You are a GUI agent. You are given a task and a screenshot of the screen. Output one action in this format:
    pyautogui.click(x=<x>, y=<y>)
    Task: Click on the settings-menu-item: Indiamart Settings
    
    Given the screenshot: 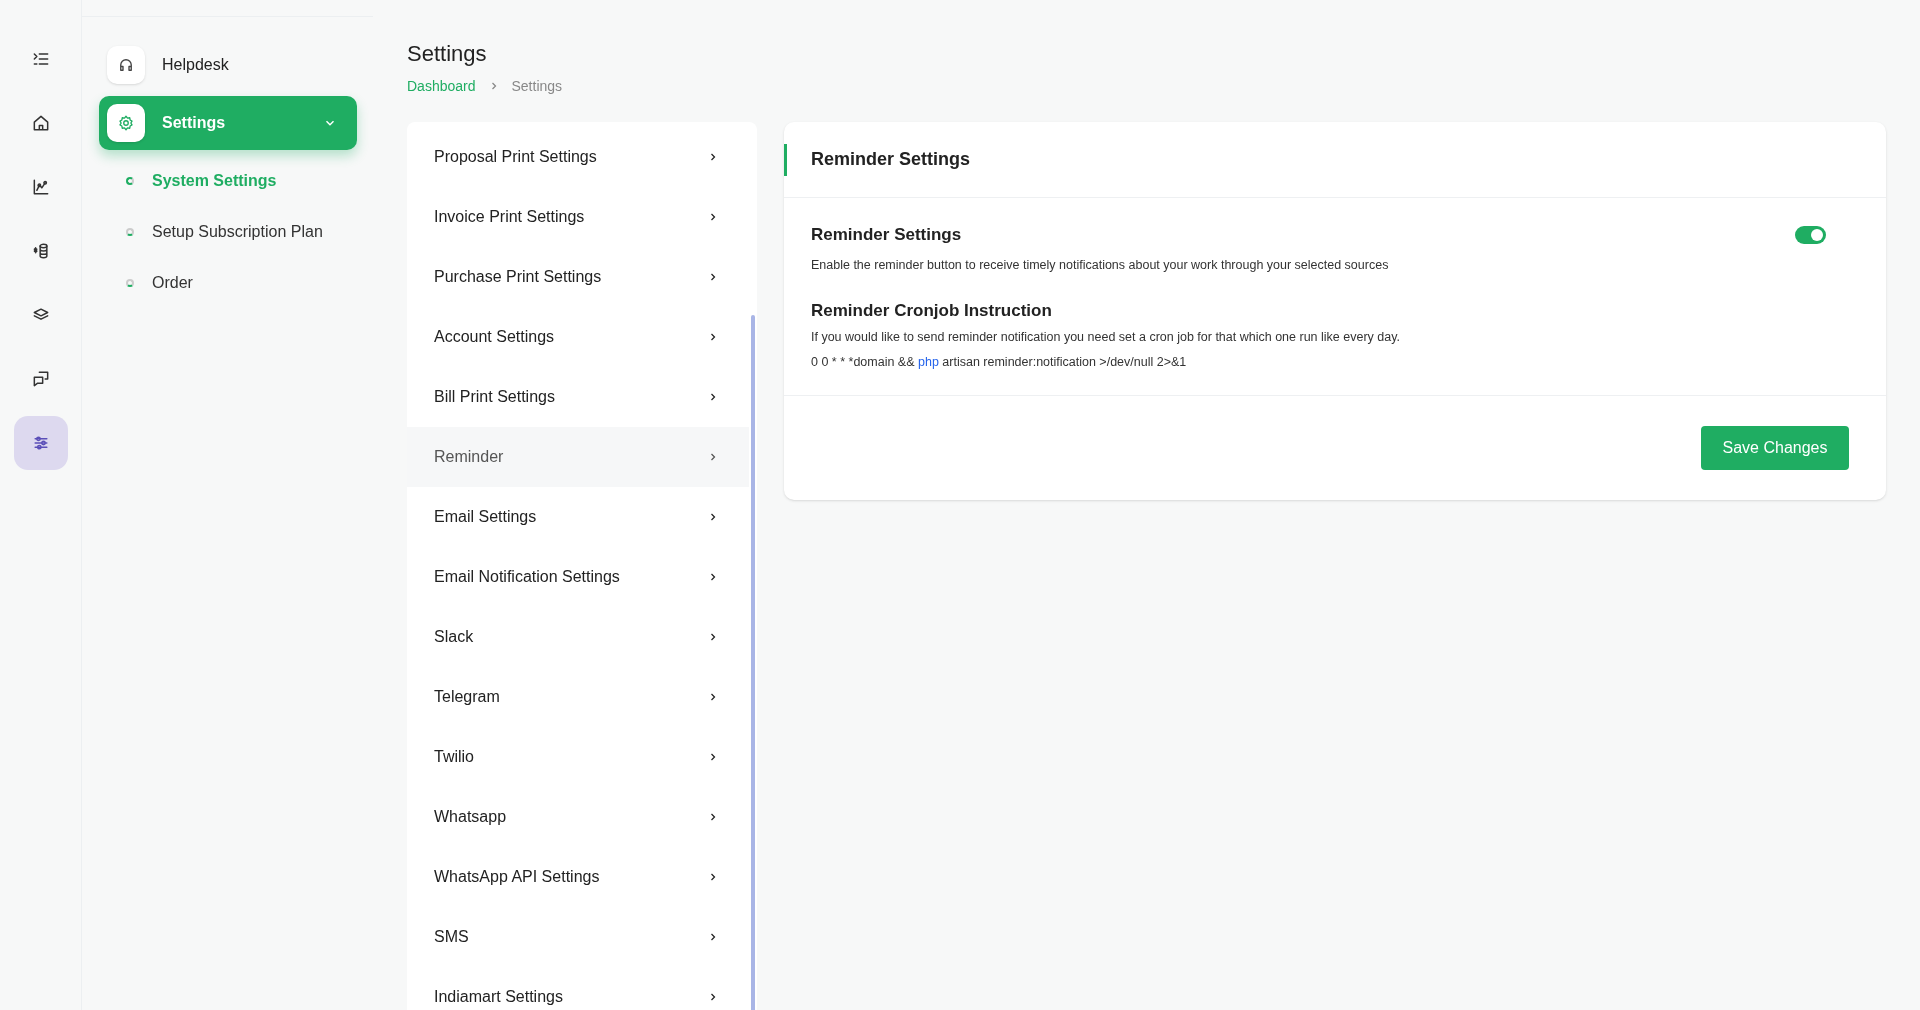 What is the action you would take?
    pyautogui.click(x=578, y=988)
    